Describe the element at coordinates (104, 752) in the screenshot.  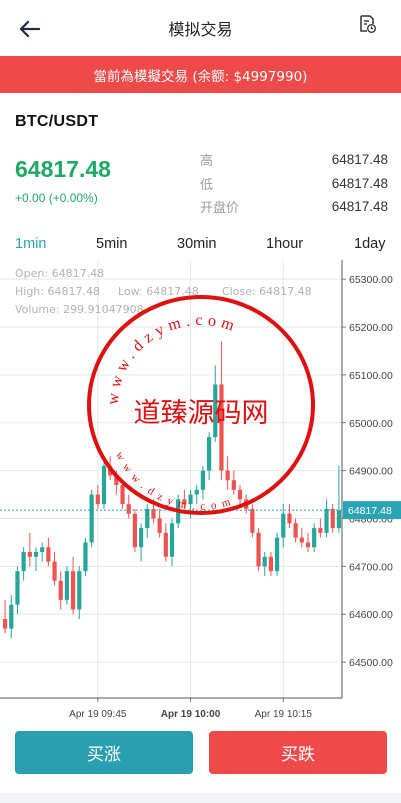
I see `buy-long-button: 买涨` at that location.